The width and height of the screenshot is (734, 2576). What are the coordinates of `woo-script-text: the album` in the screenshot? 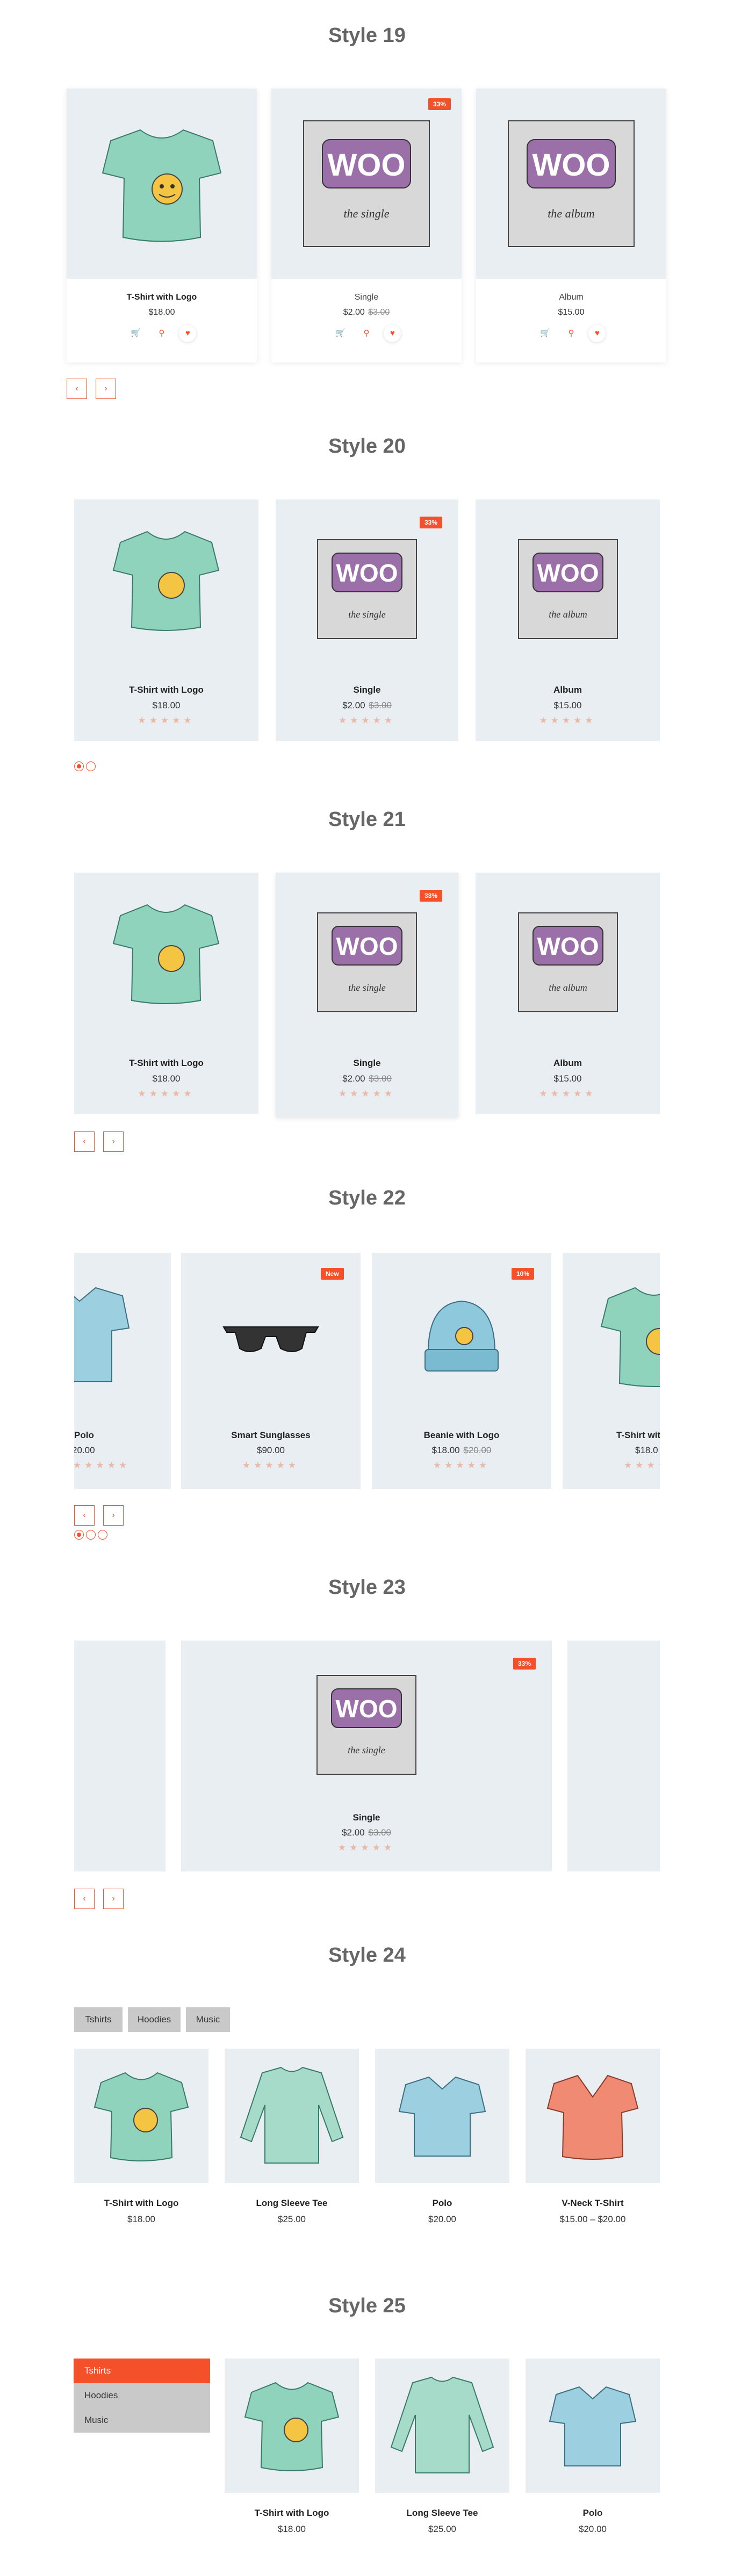 It's located at (571, 213).